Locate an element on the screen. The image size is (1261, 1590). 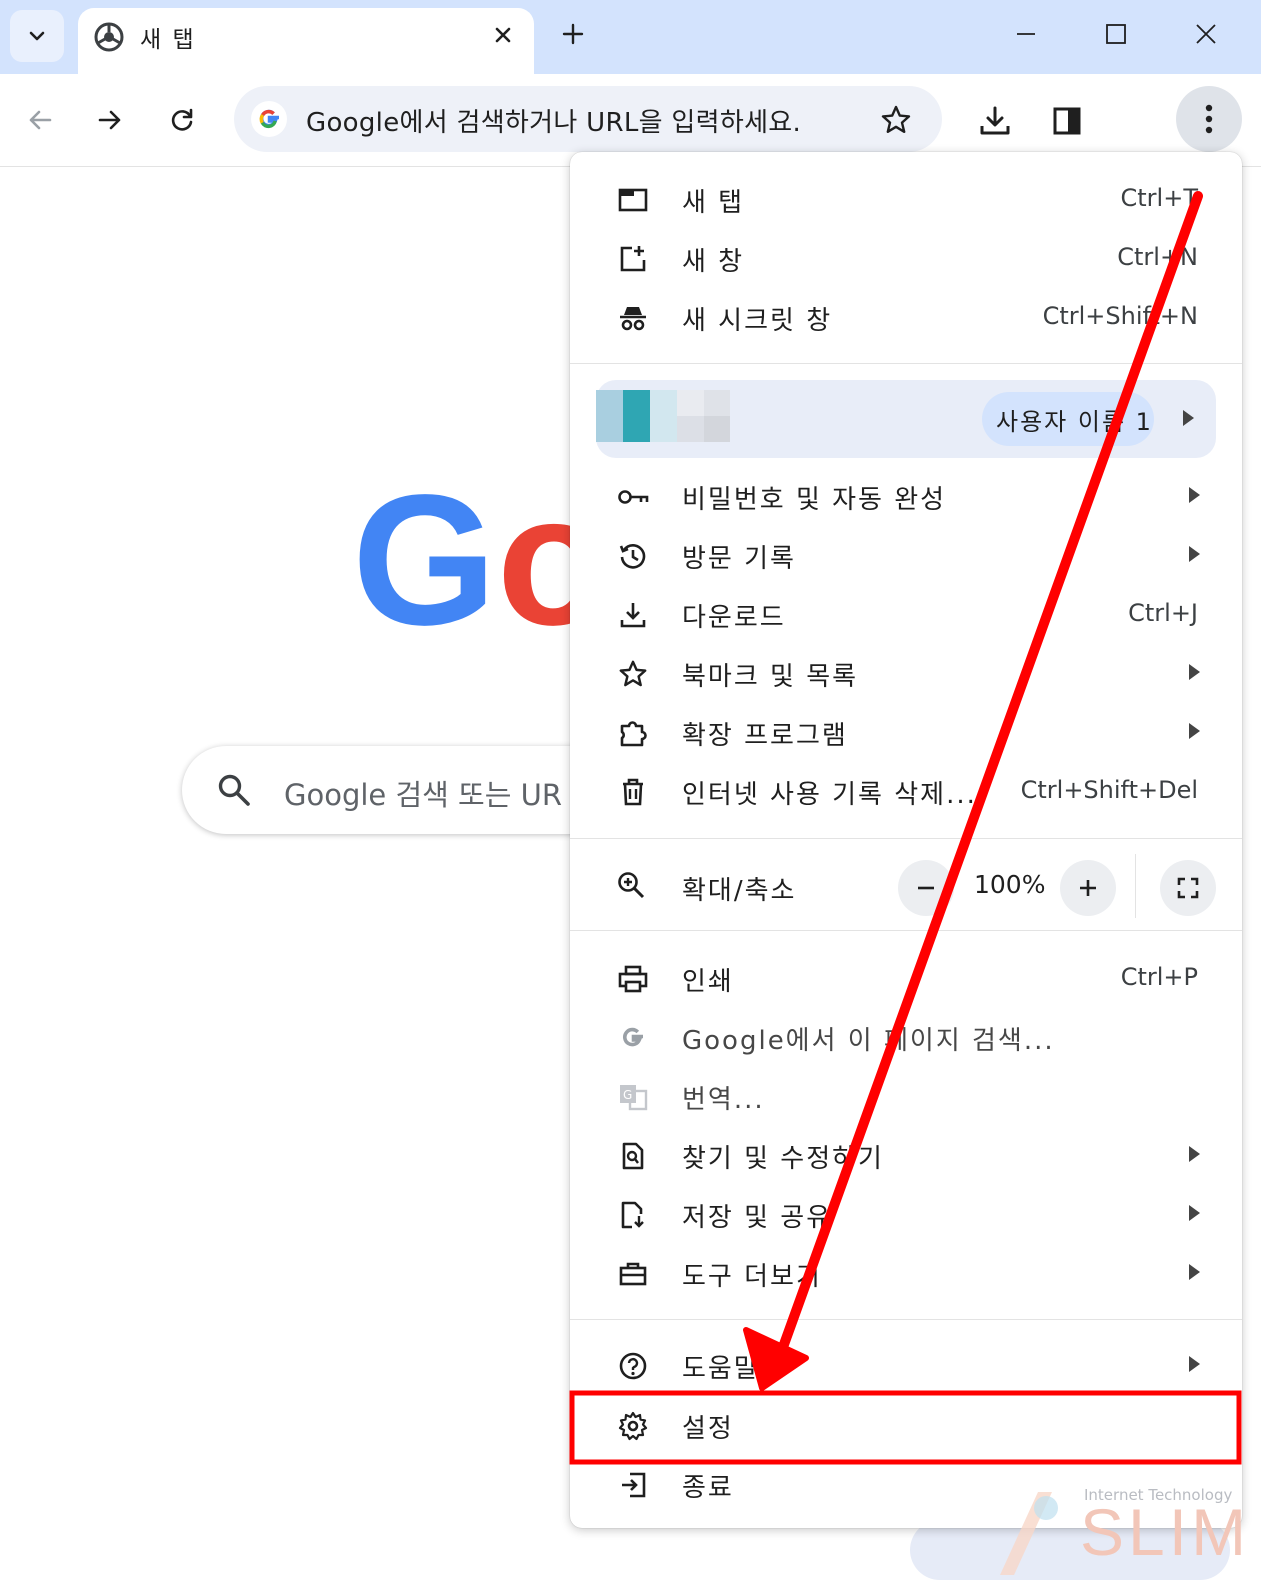
menu-item-print: 인쇄 Ctrl+P is located at coordinates (906, 978).